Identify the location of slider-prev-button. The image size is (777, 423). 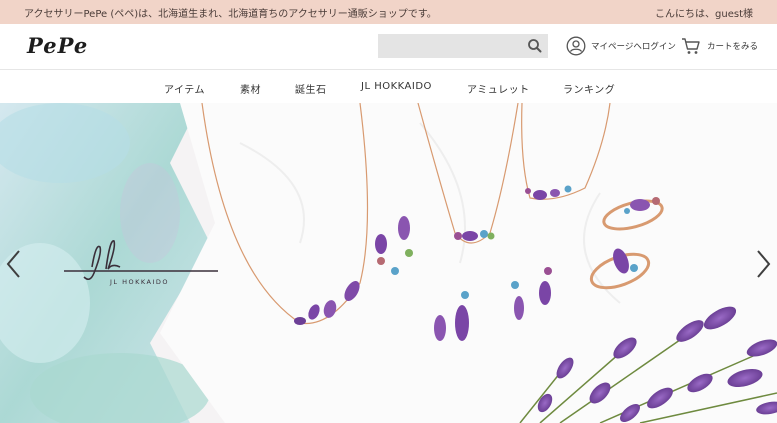
(14, 264).